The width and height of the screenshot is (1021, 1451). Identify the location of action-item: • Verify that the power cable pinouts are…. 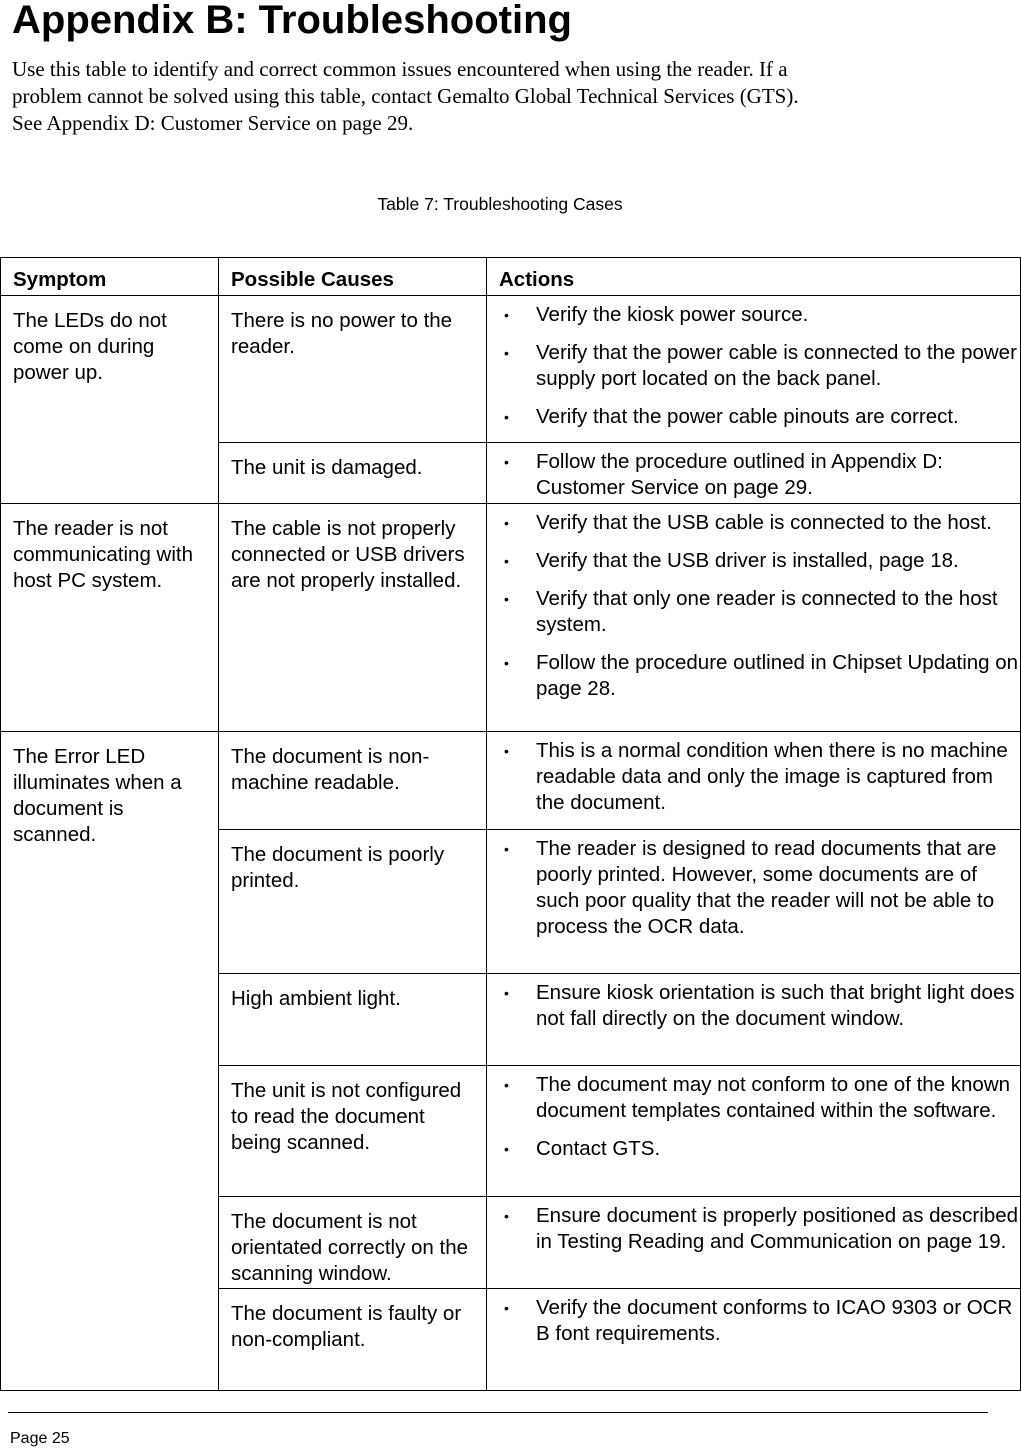
(759, 417).